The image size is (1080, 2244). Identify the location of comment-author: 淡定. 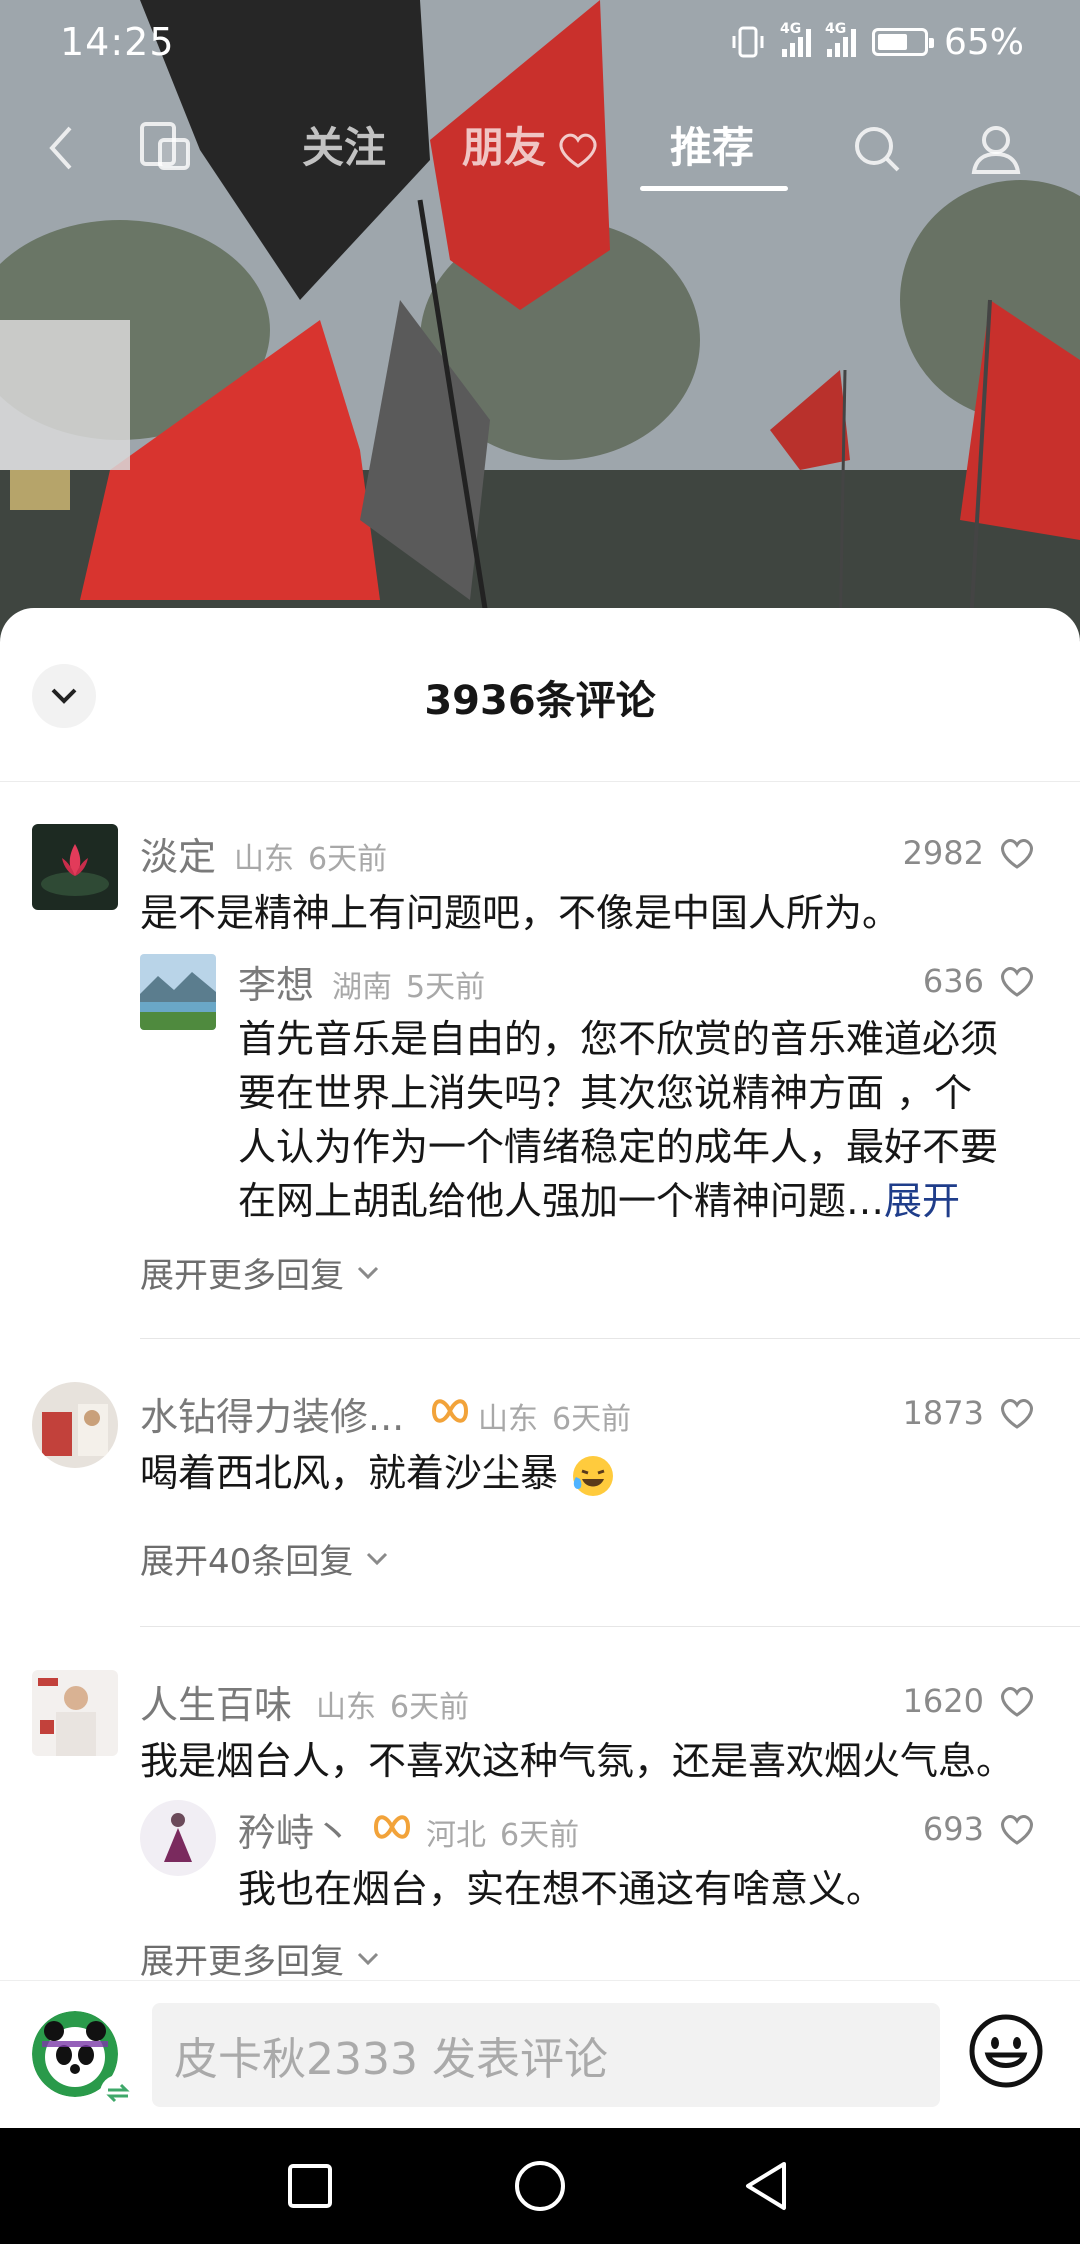
(178, 853).